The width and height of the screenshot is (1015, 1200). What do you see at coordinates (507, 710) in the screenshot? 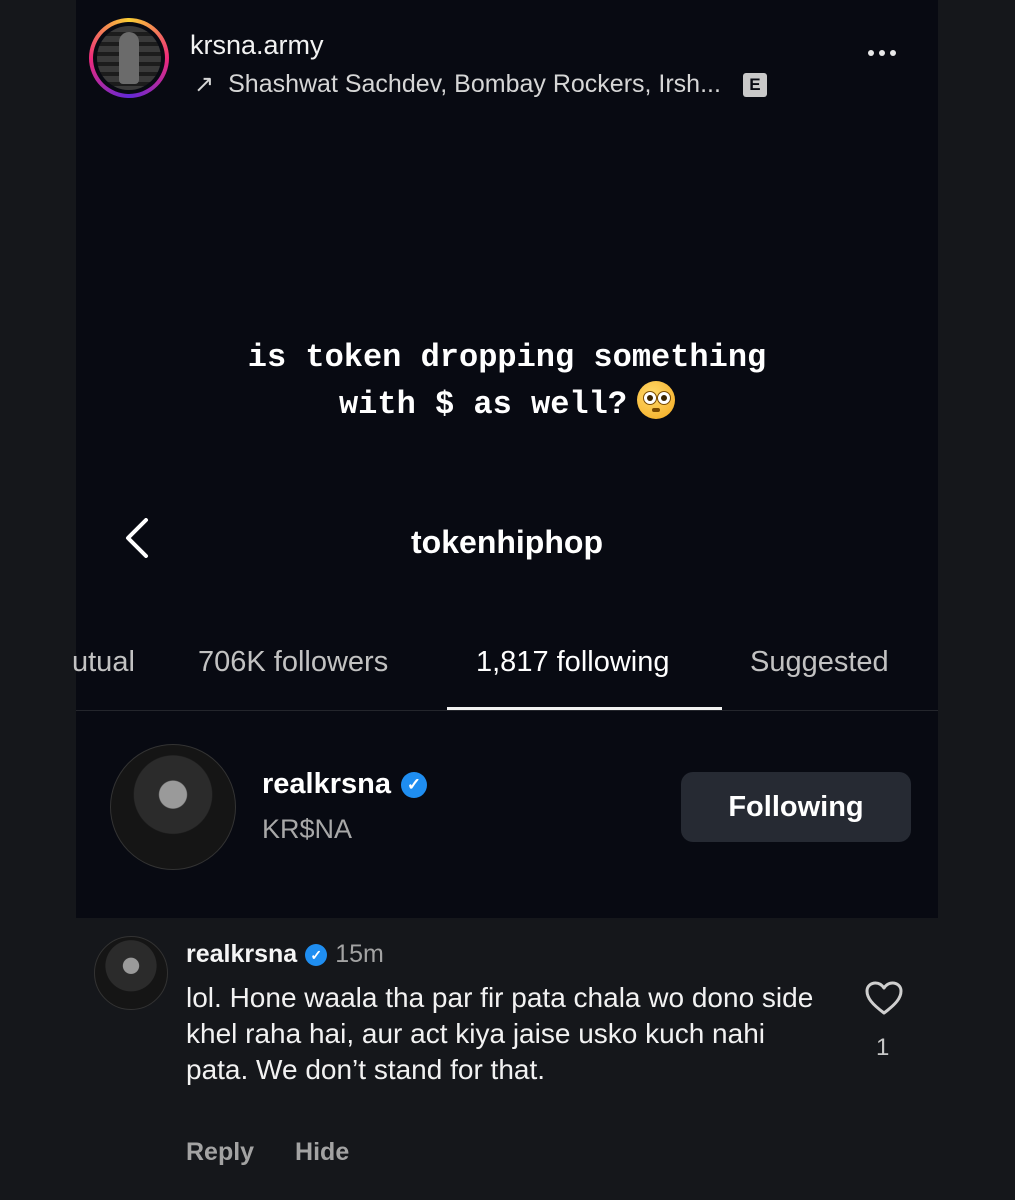
I see `divider` at bounding box center [507, 710].